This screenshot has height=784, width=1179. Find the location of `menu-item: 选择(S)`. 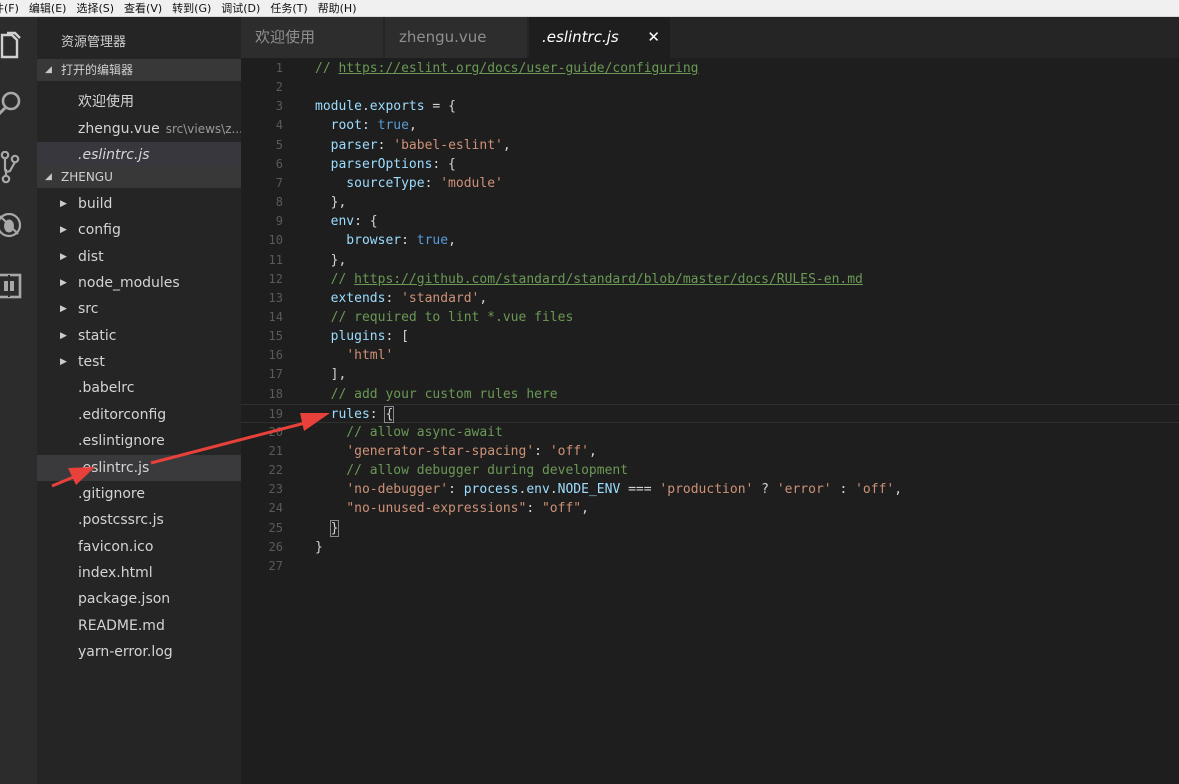

menu-item: 选择(S) is located at coordinates (95, 8).